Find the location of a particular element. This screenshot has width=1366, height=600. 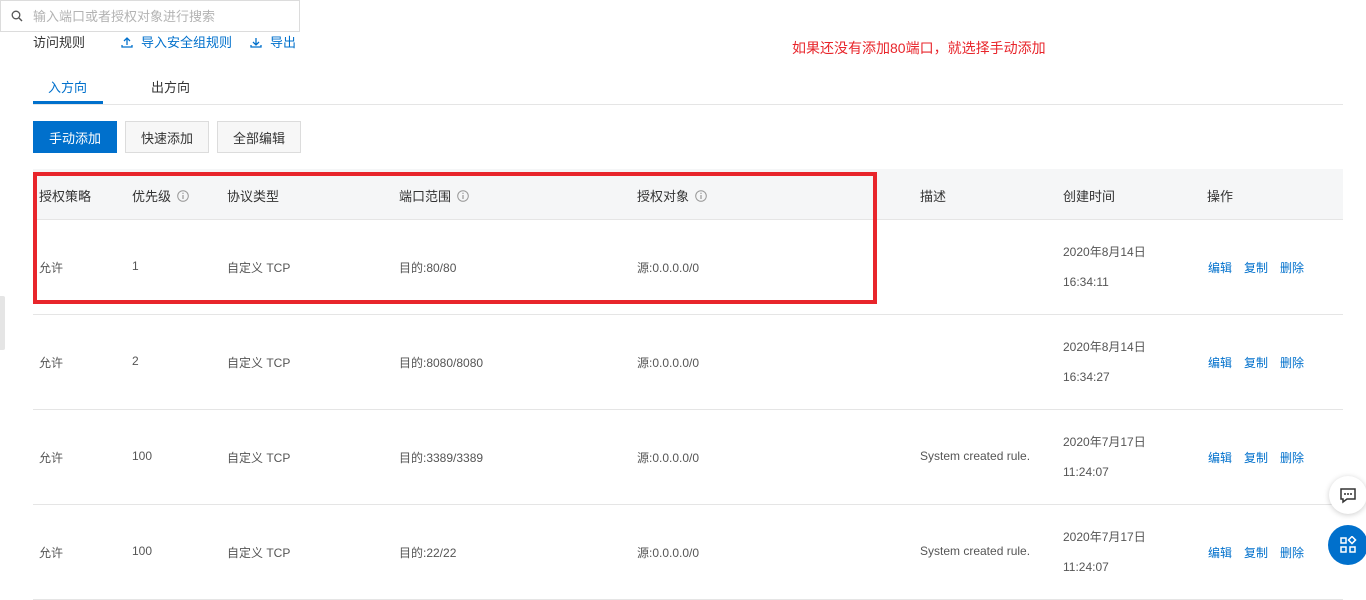

search-icon is located at coordinates (17, 16).